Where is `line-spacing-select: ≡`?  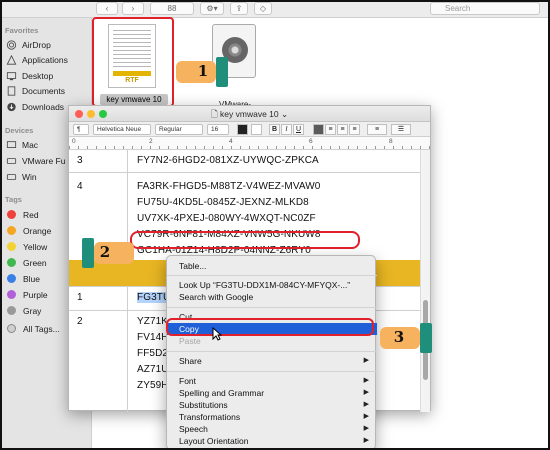 line-spacing-select: ≡ is located at coordinates (377, 129).